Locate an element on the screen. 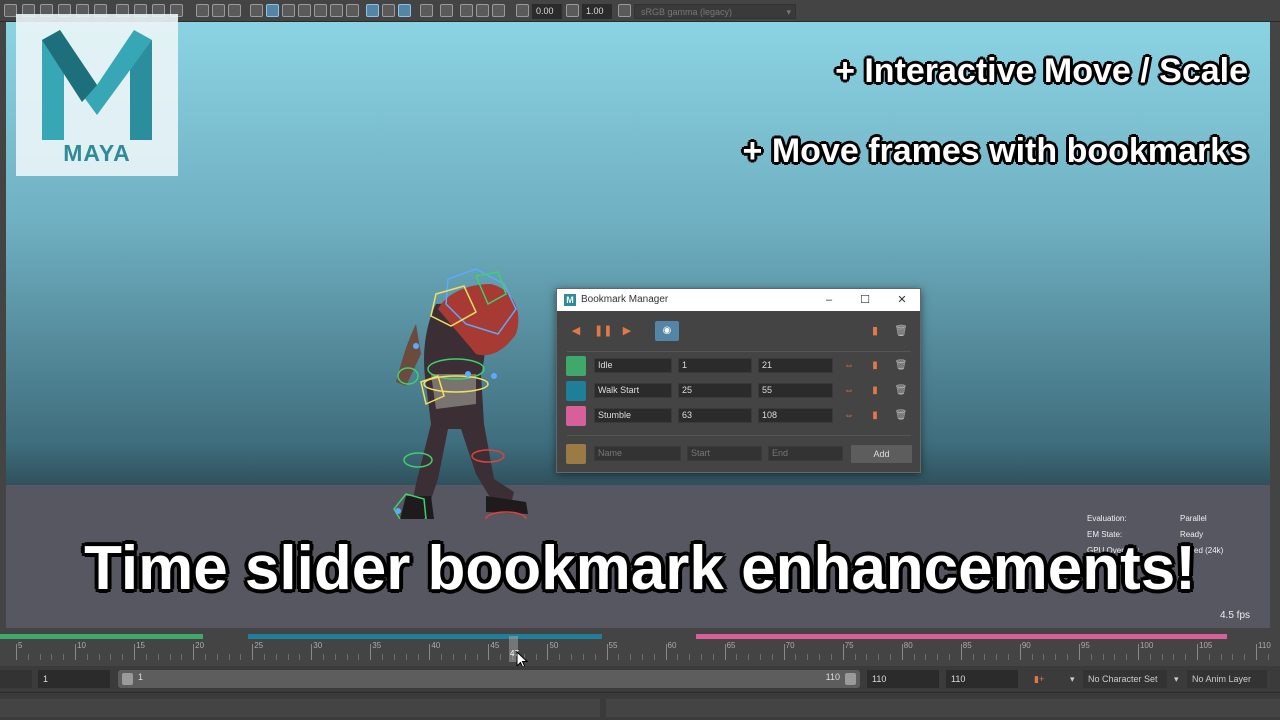 This screenshot has height=720, width=1280. isolate-select-icon is located at coordinates (426, 10).